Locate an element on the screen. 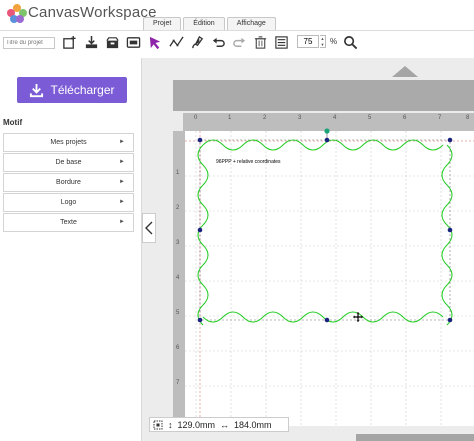 Image resolution: width=474 pixels, height=441 pixels. download-icon is located at coordinates (37, 90).